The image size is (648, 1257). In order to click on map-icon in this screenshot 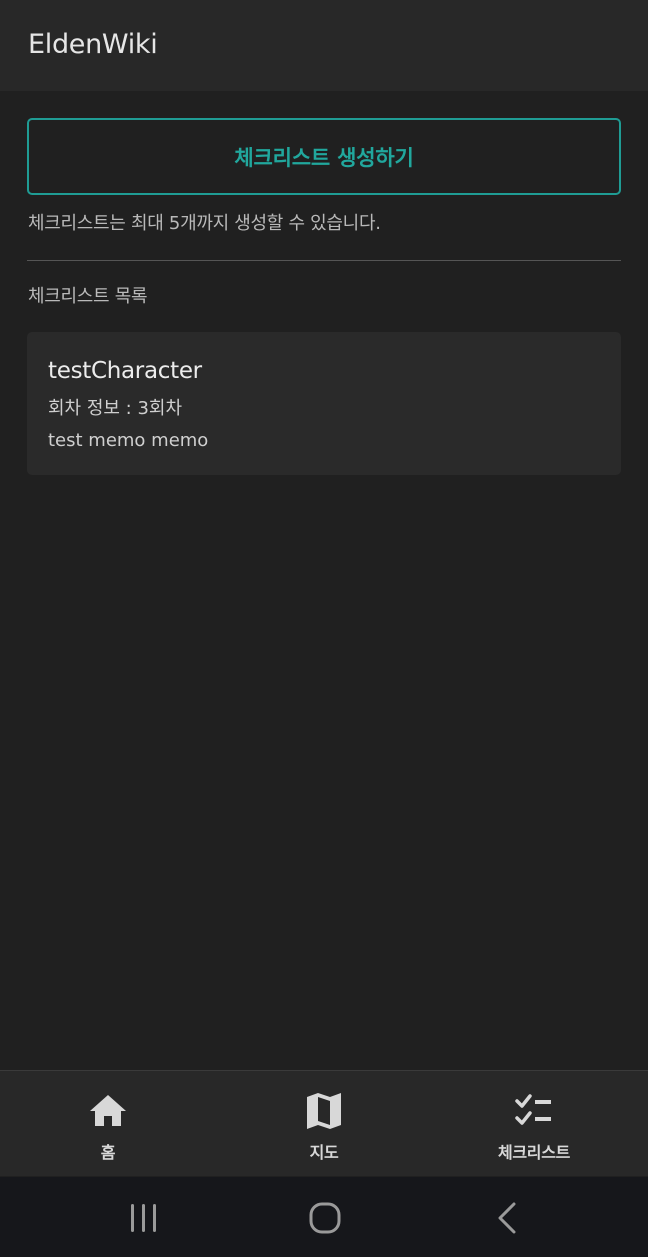, I will do `click(324, 1111)`.